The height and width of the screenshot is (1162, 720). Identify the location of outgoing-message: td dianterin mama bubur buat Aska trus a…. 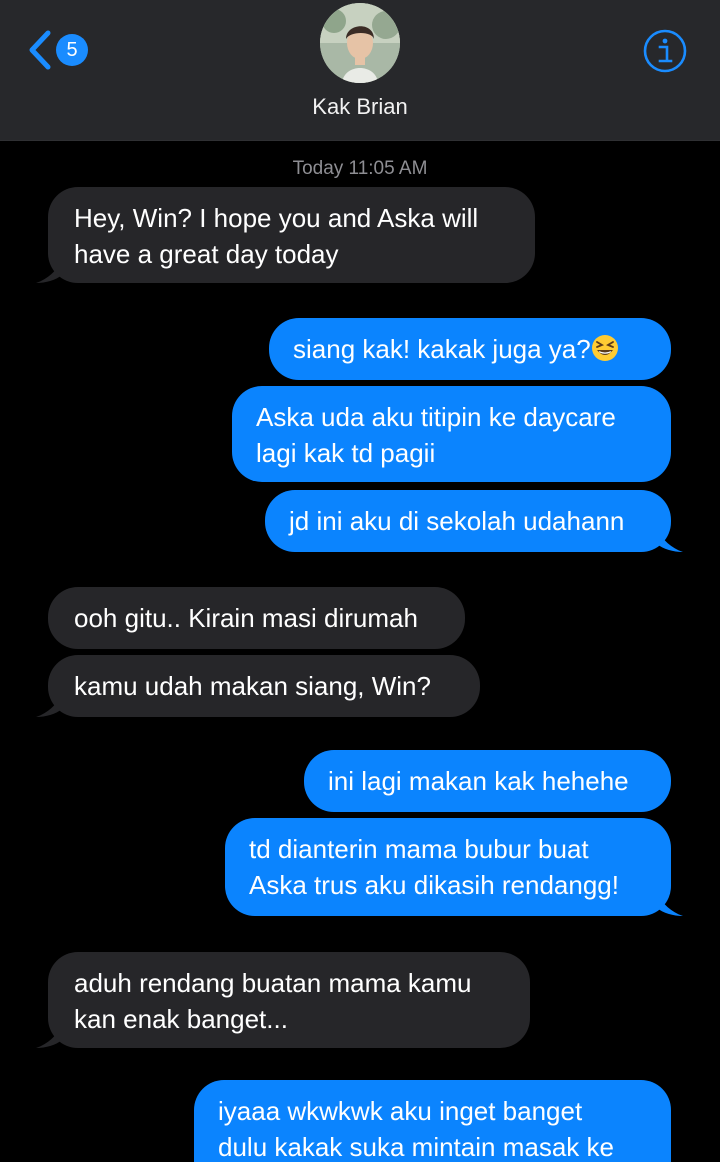
(454, 867).